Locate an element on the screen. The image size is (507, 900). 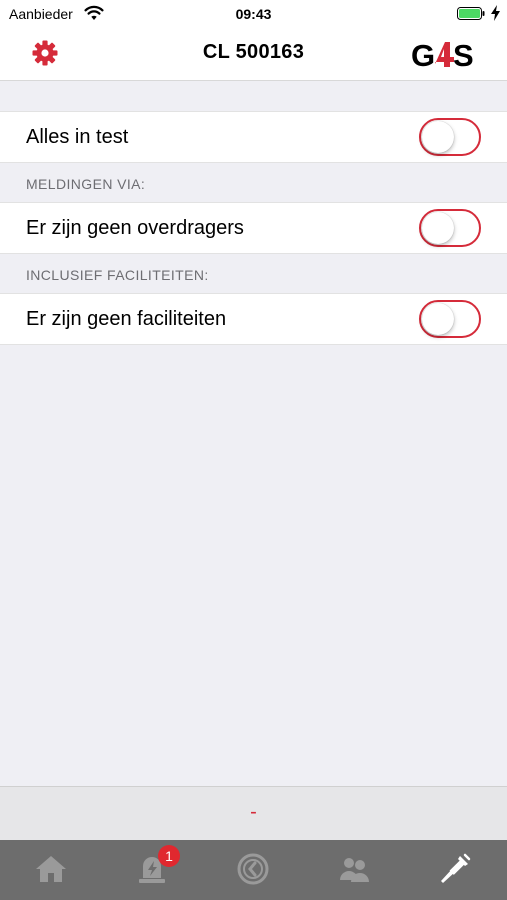
tools-icon is located at coordinates (456, 868).